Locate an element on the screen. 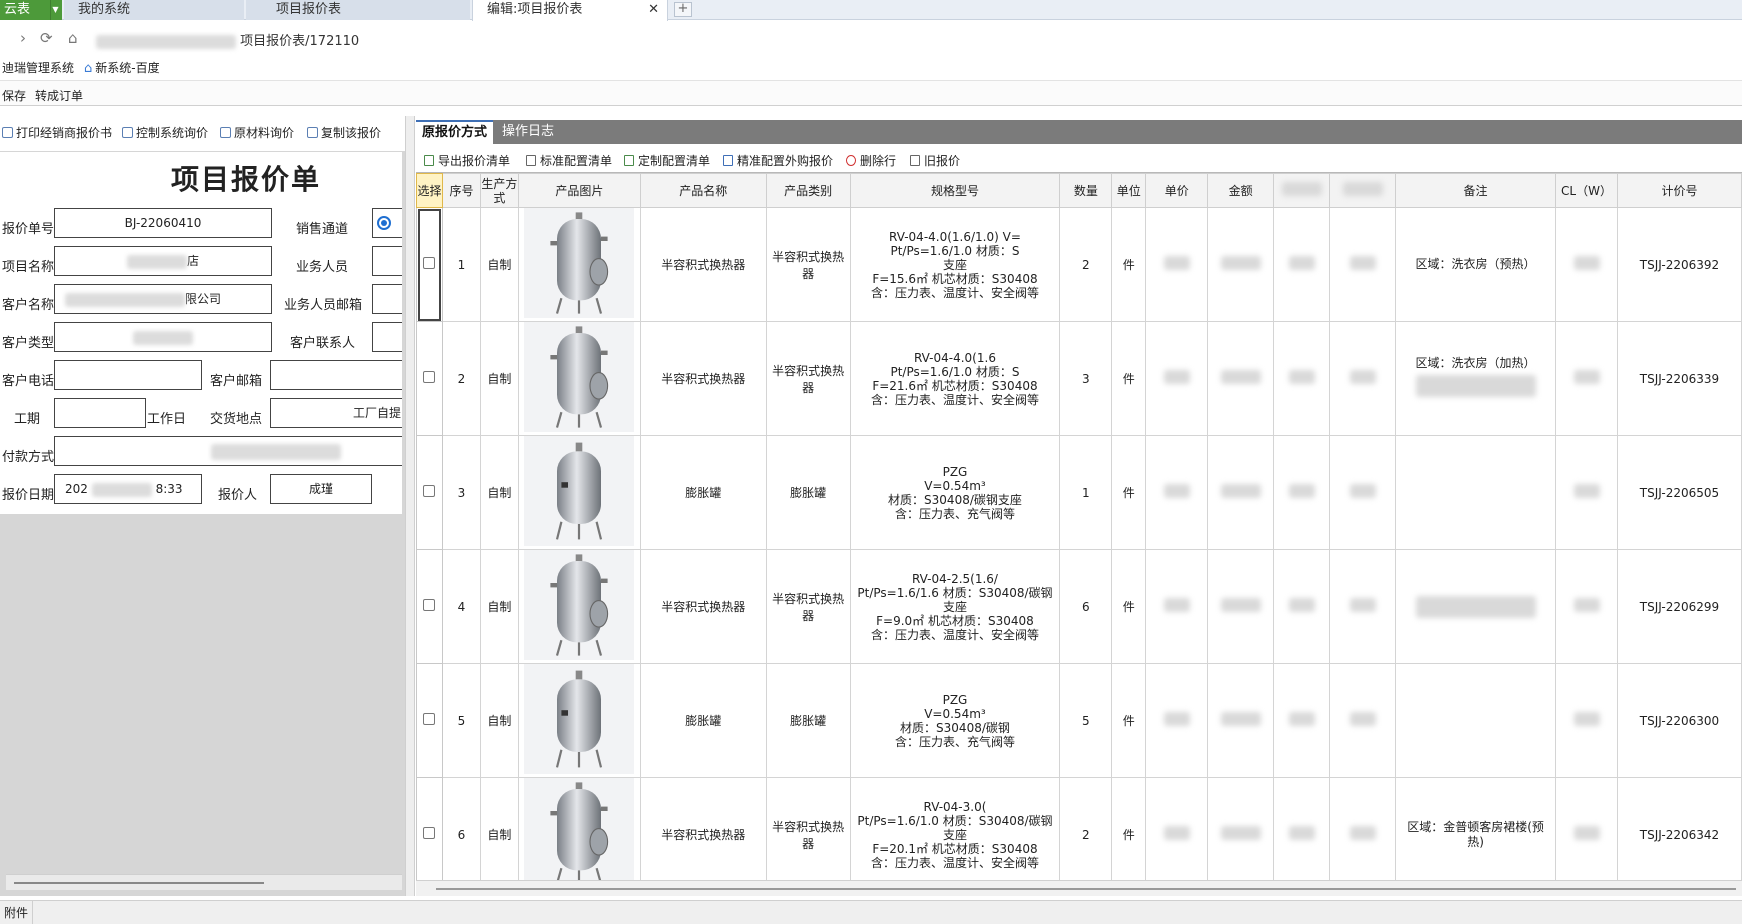 The image size is (1742, 924). qty-cell: 5 is located at coordinates (1086, 720).